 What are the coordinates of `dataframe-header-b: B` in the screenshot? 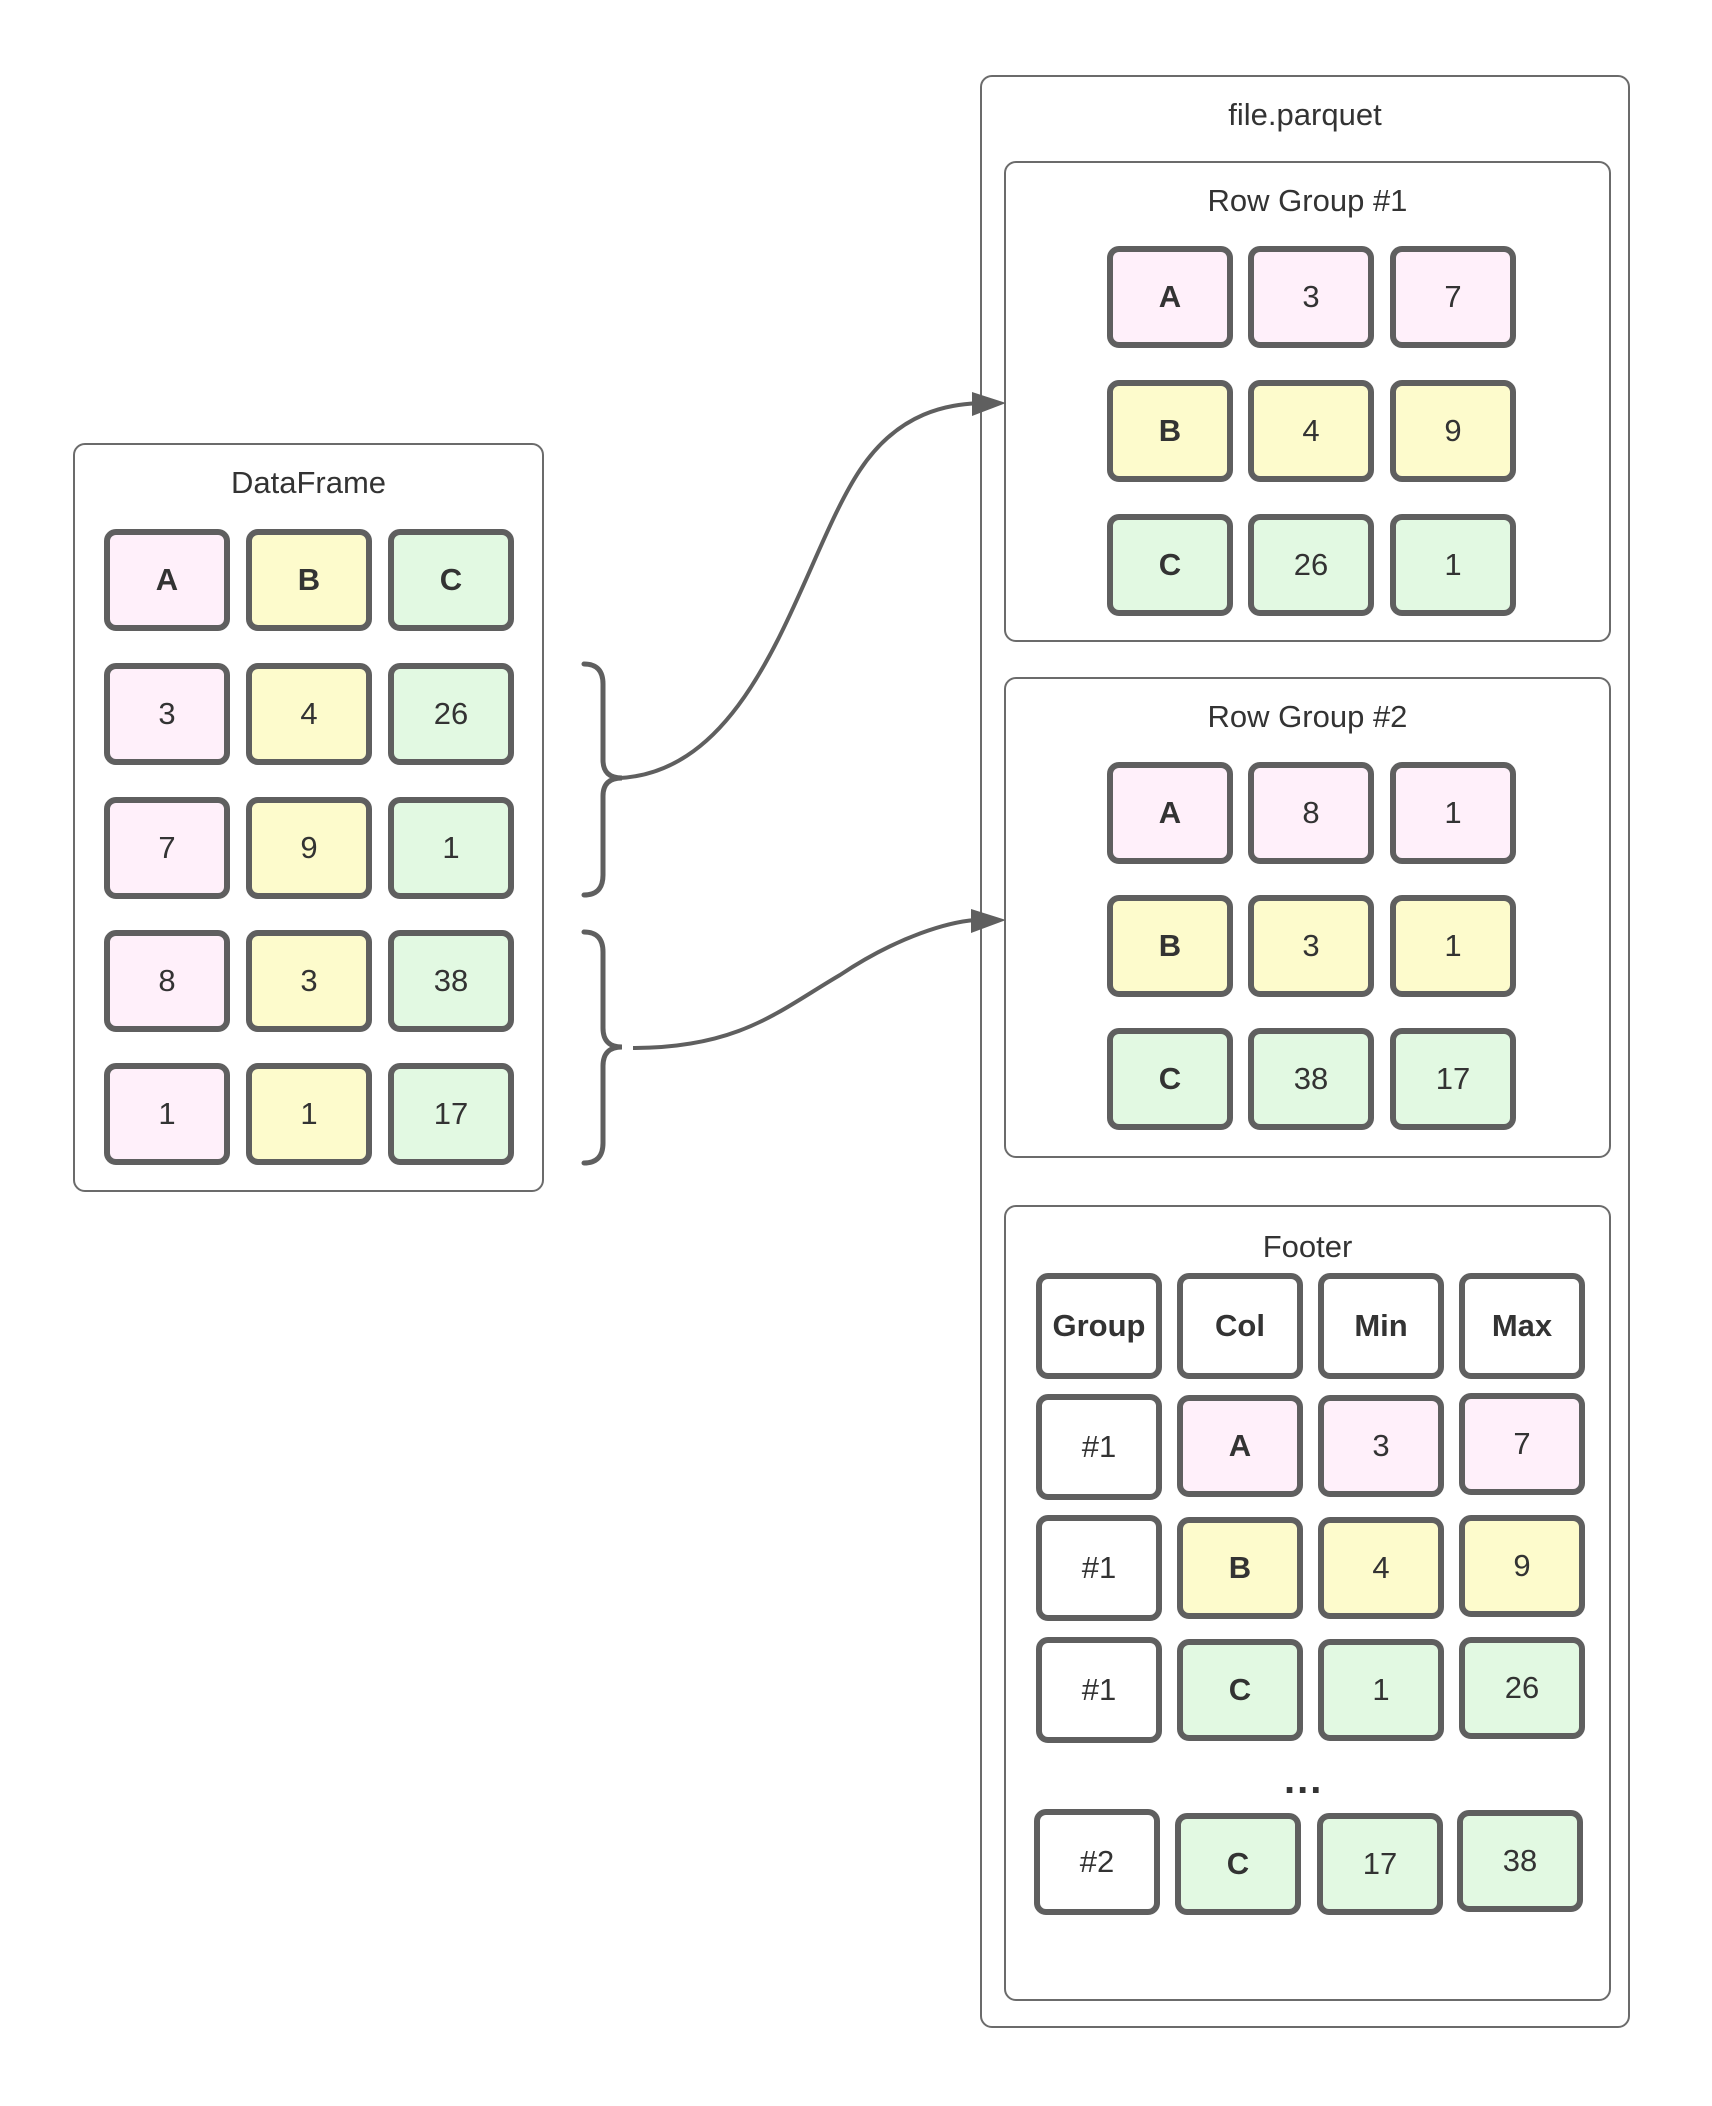 It's located at (309, 580).